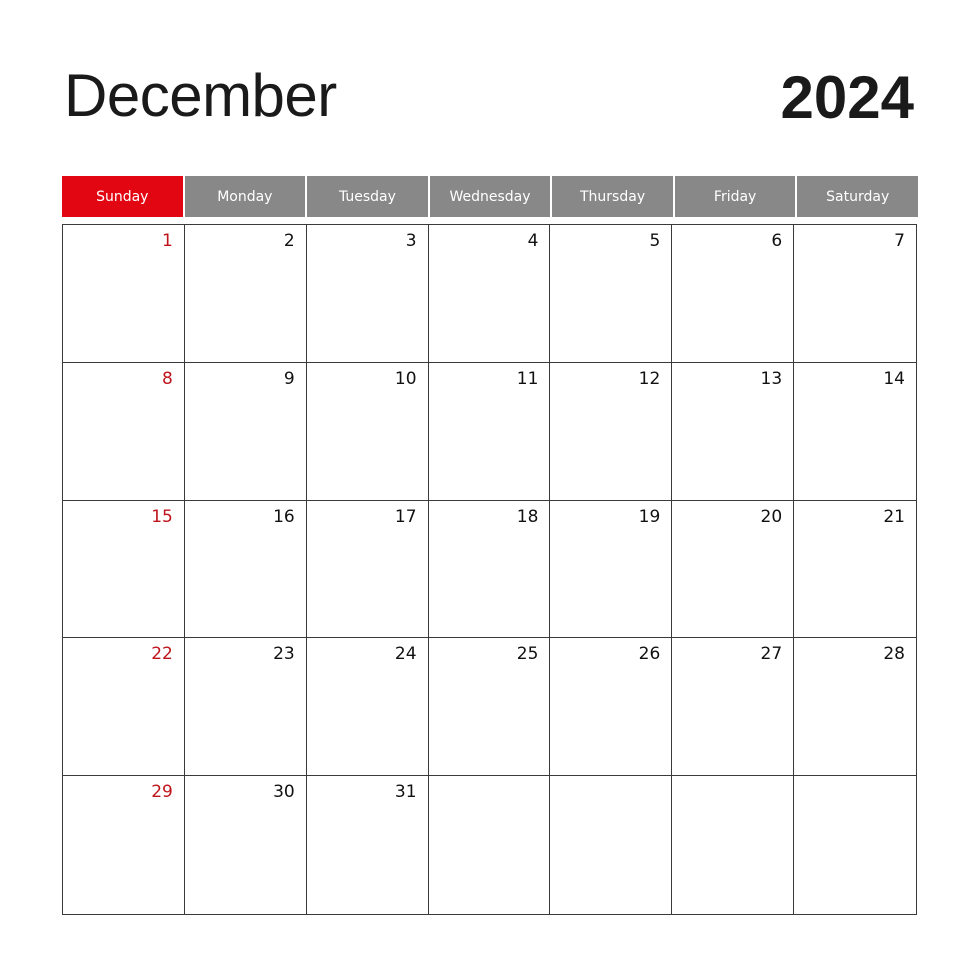  Describe the element at coordinates (855, 707) in the screenshot. I see `day-cell: 28` at that location.